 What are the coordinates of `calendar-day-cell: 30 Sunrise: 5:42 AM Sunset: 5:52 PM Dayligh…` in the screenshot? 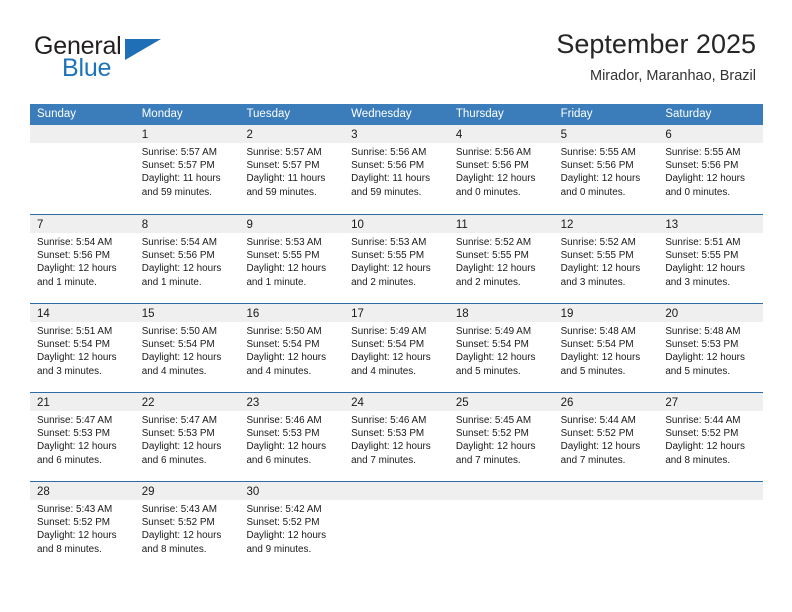 It's located at (292, 526).